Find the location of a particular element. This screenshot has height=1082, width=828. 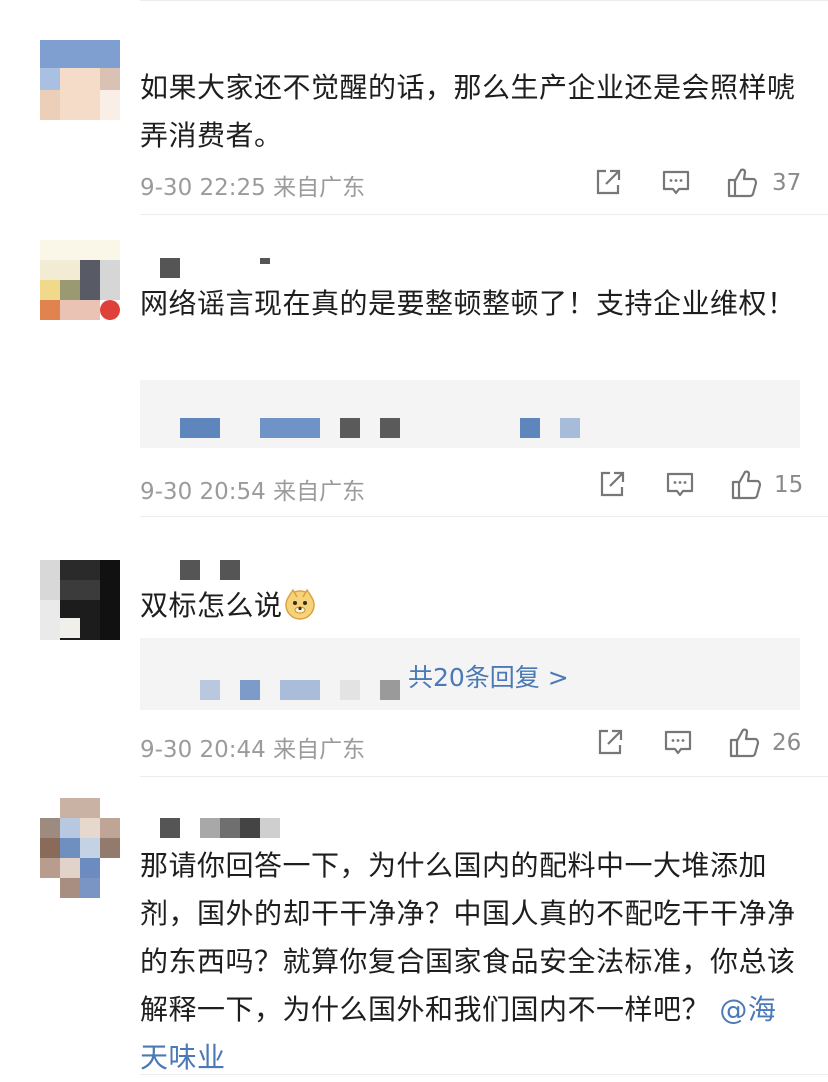

comment-text: 网络谣言现在真的是要整顿整顿了！支持企业维权！ is located at coordinates (468, 303).